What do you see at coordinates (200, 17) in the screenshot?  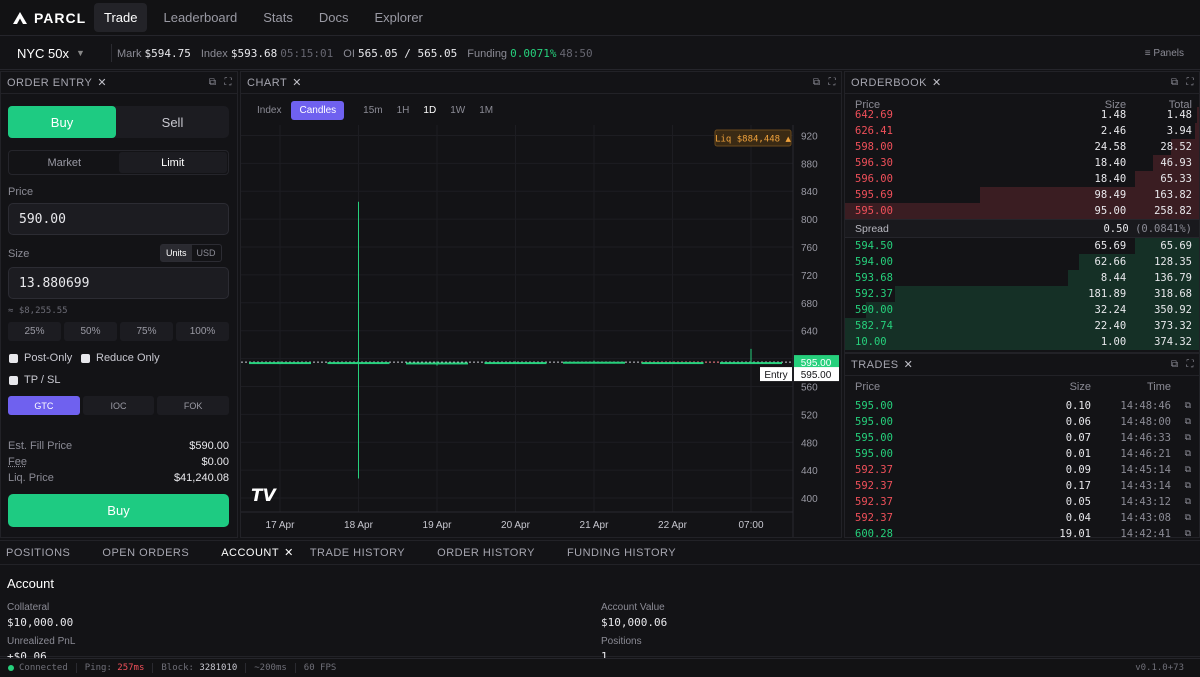 I see `nav-leaderboard: Leaderboard` at bounding box center [200, 17].